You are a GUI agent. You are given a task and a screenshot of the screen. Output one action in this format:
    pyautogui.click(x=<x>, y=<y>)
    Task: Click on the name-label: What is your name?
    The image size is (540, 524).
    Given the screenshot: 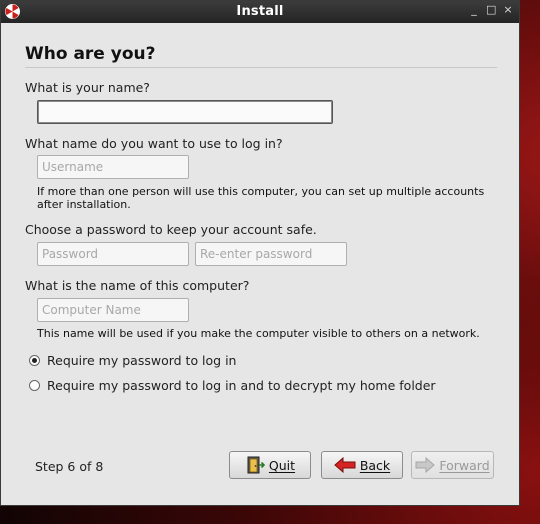 What is the action you would take?
    pyautogui.click(x=87, y=87)
    